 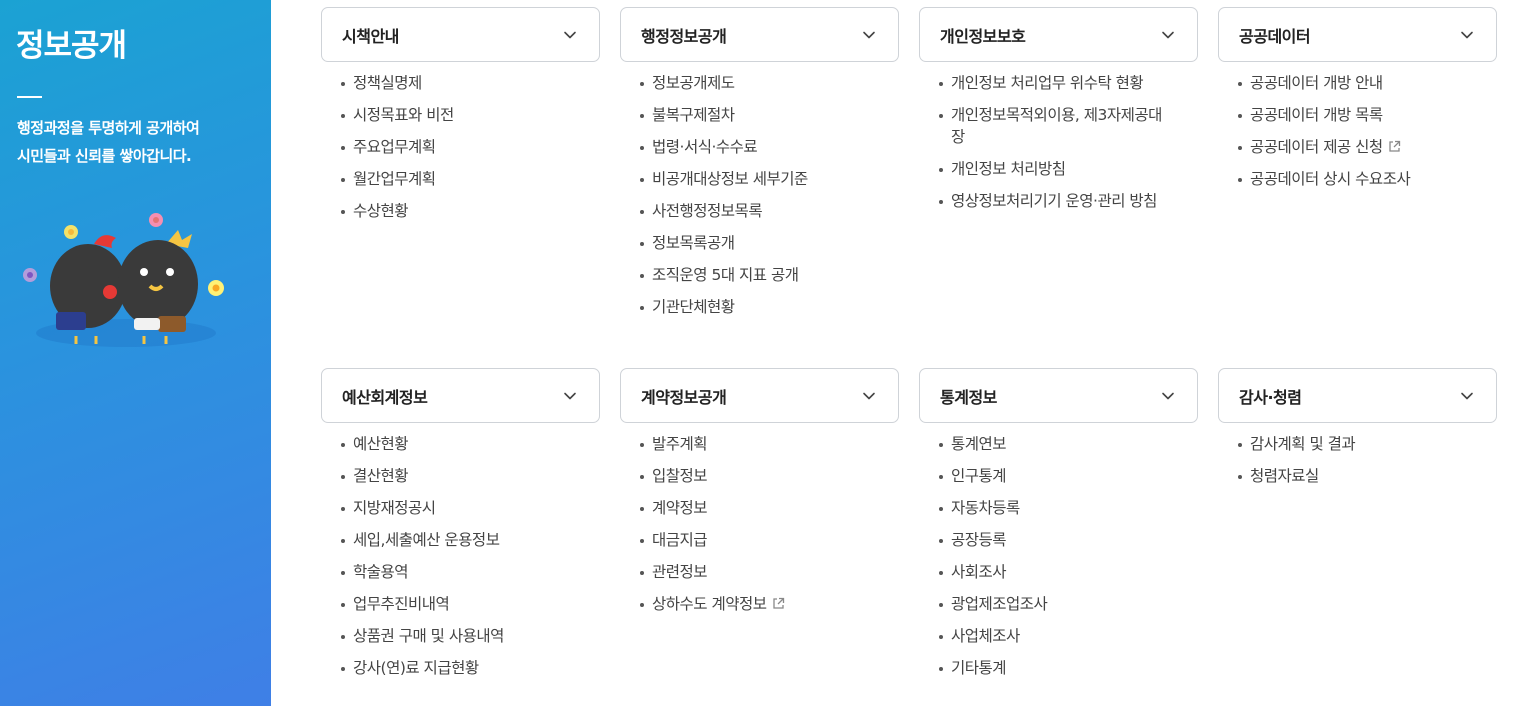 I want to click on category-link: 공공데이터 제공 신청, so click(x=1349, y=147).